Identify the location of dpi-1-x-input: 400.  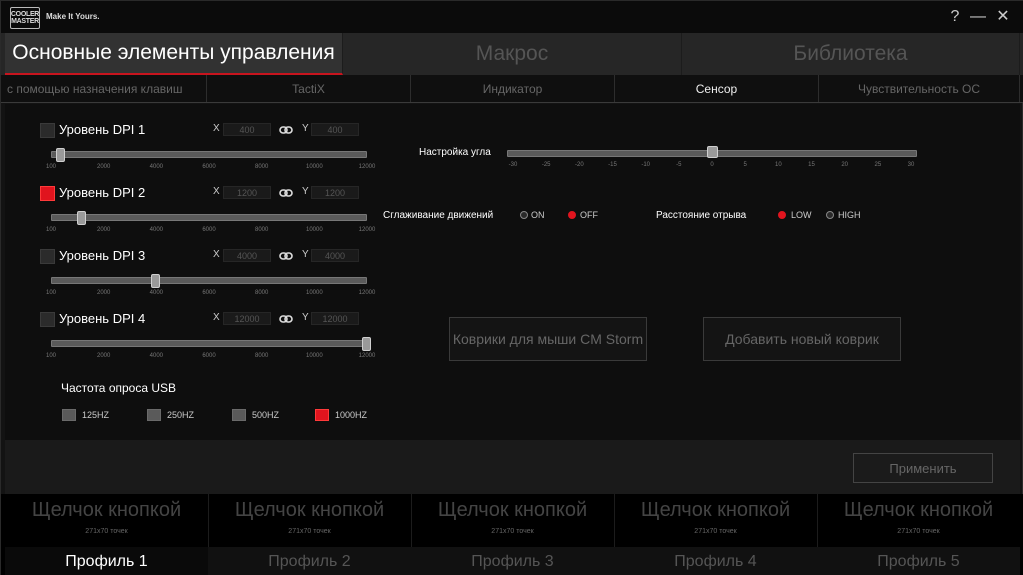
(247, 129).